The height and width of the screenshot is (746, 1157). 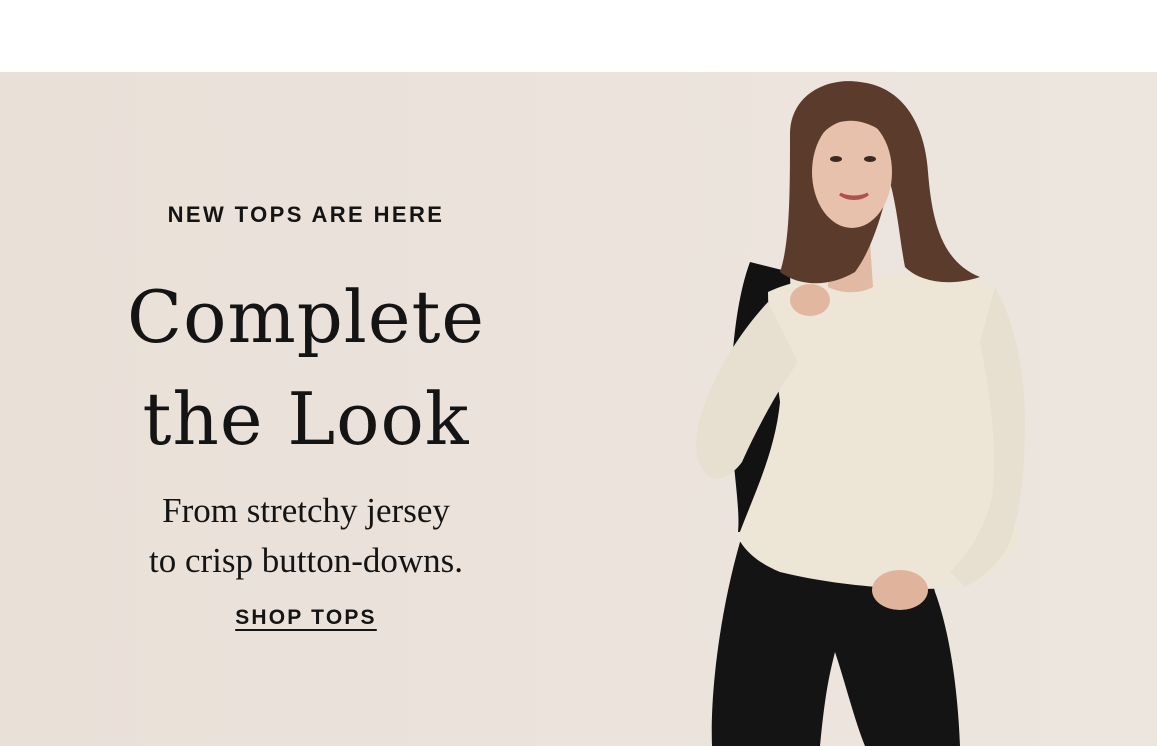 What do you see at coordinates (306, 368) in the screenshot?
I see `hero-headline: Complete the Look` at bounding box center [306, 368].